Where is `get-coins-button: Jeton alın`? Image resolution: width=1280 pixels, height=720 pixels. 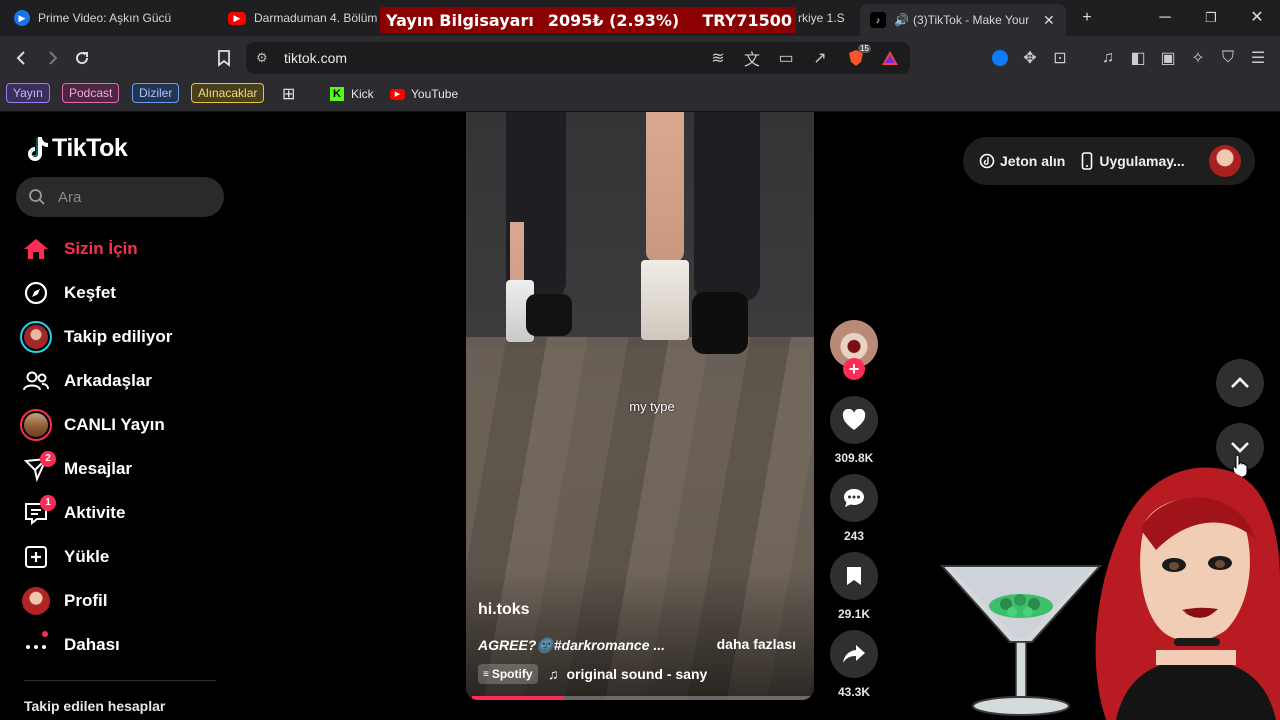 get-coins-button: Jeton alın is located at coordinates (1022, 161).